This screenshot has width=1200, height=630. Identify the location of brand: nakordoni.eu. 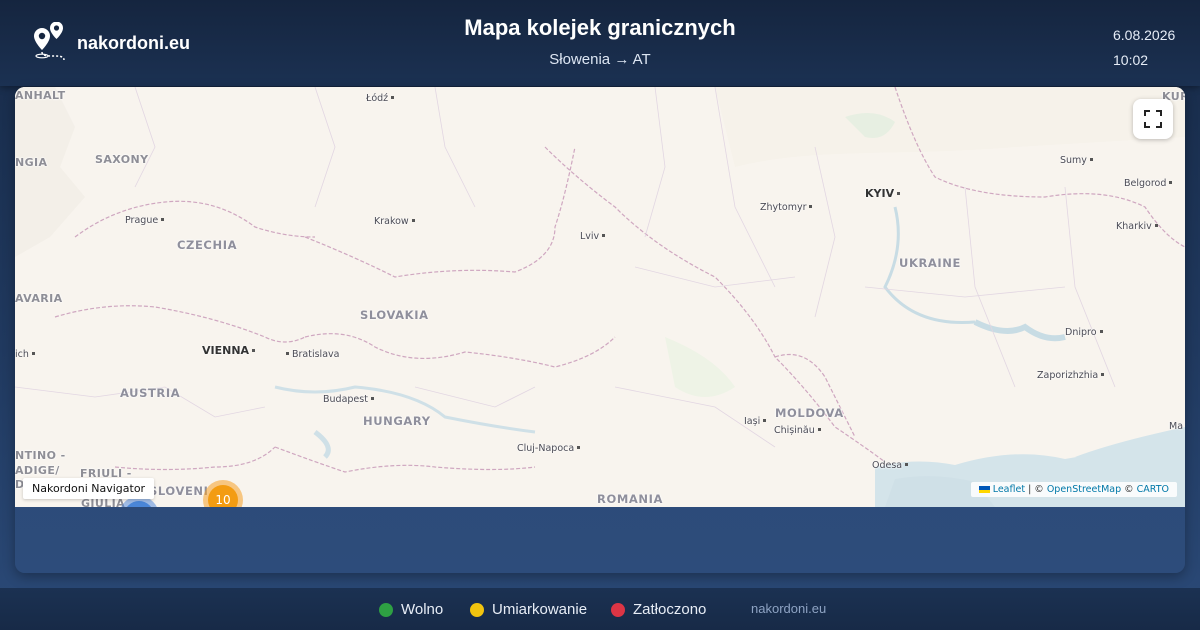
(107, 43).